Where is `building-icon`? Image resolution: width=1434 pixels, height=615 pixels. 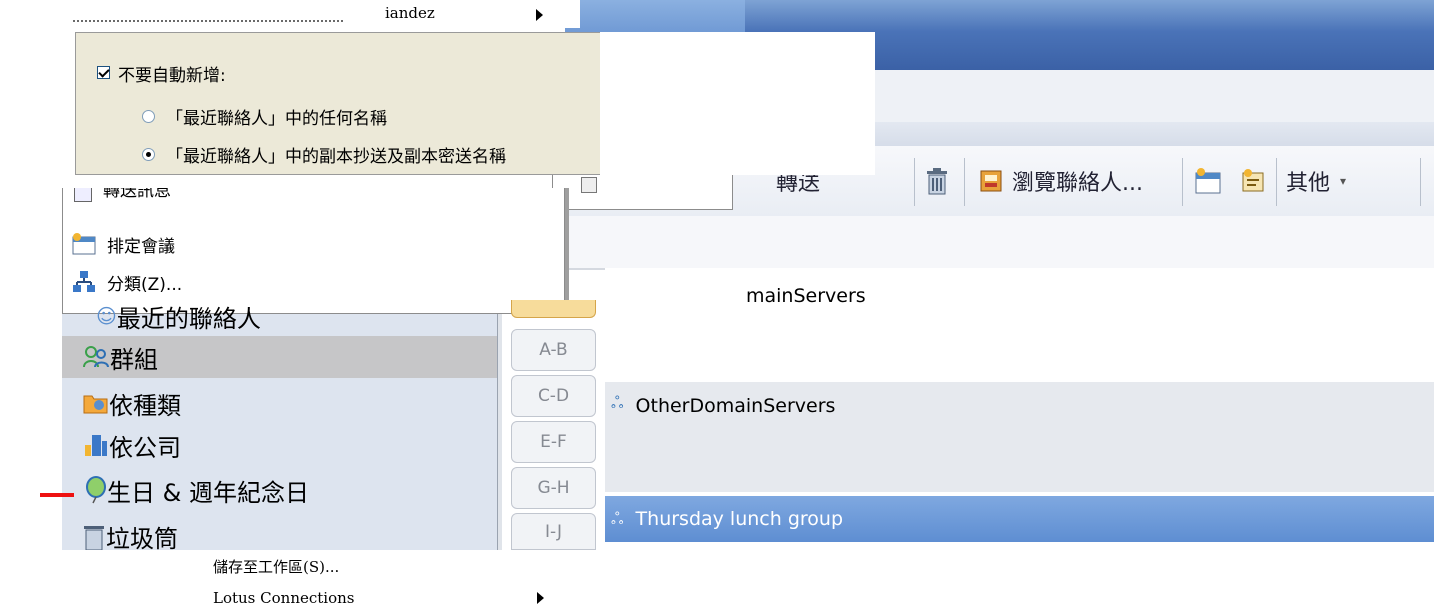
building-icon is located at coordinates (96, 445).